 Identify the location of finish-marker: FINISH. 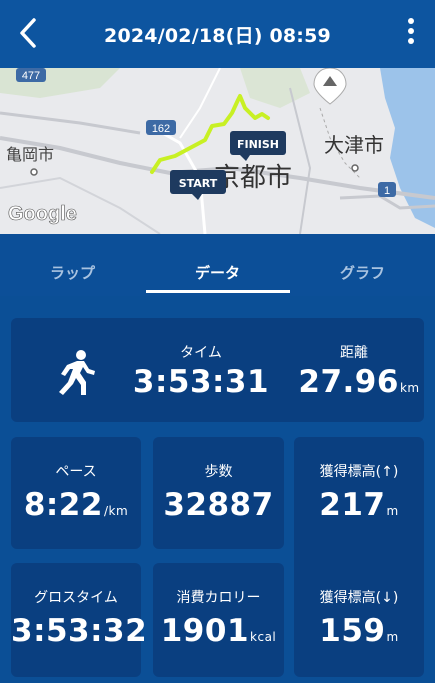
(258, 144).